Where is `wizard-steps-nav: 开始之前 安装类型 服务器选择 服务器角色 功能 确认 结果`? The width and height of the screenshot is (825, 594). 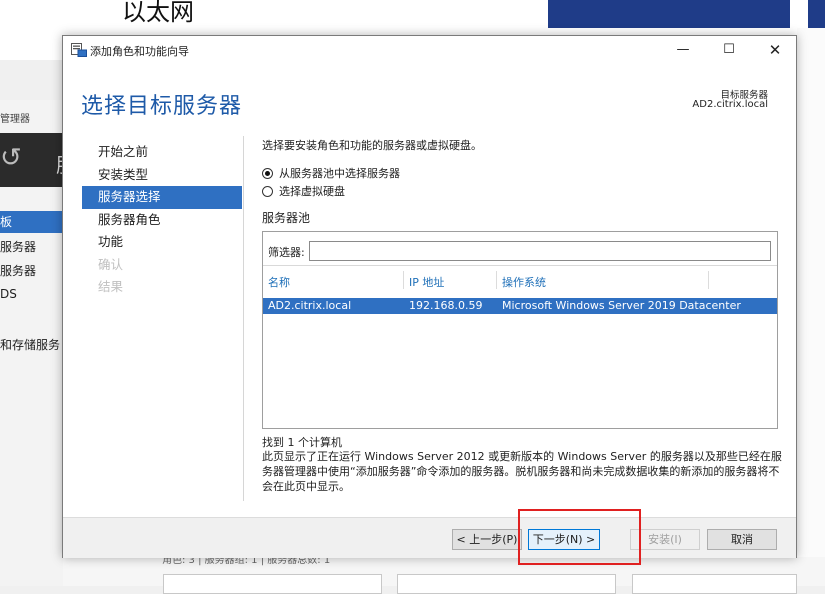
wizard-steps-nav: 开始之前 安装类型 服务器选择 服务器角色 功能 确认 结果 is located at coordinates (162, 220).